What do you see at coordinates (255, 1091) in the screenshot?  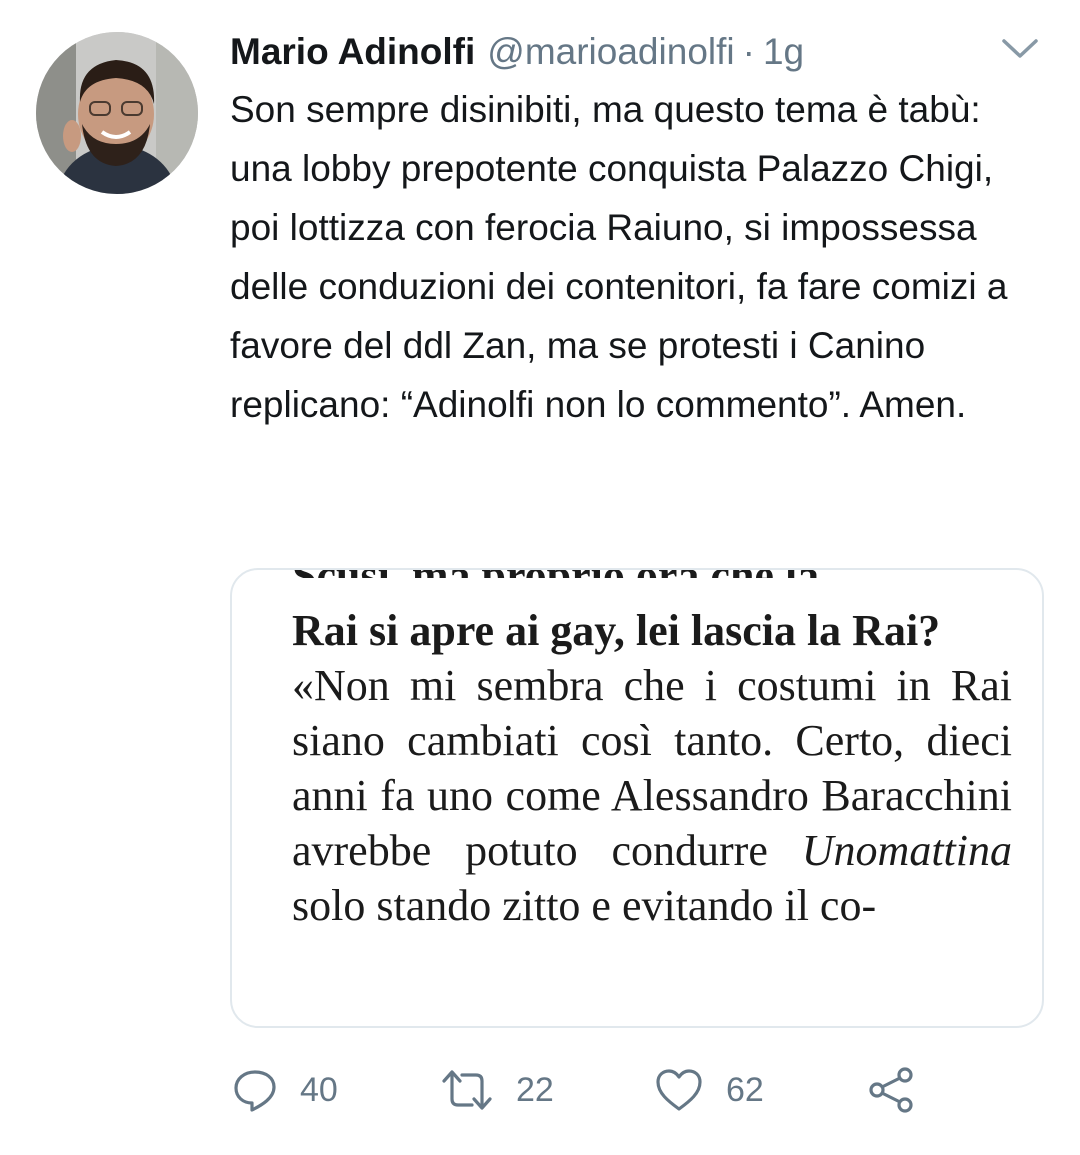 I see `reply-icon` at bounding box center [255, 1091].